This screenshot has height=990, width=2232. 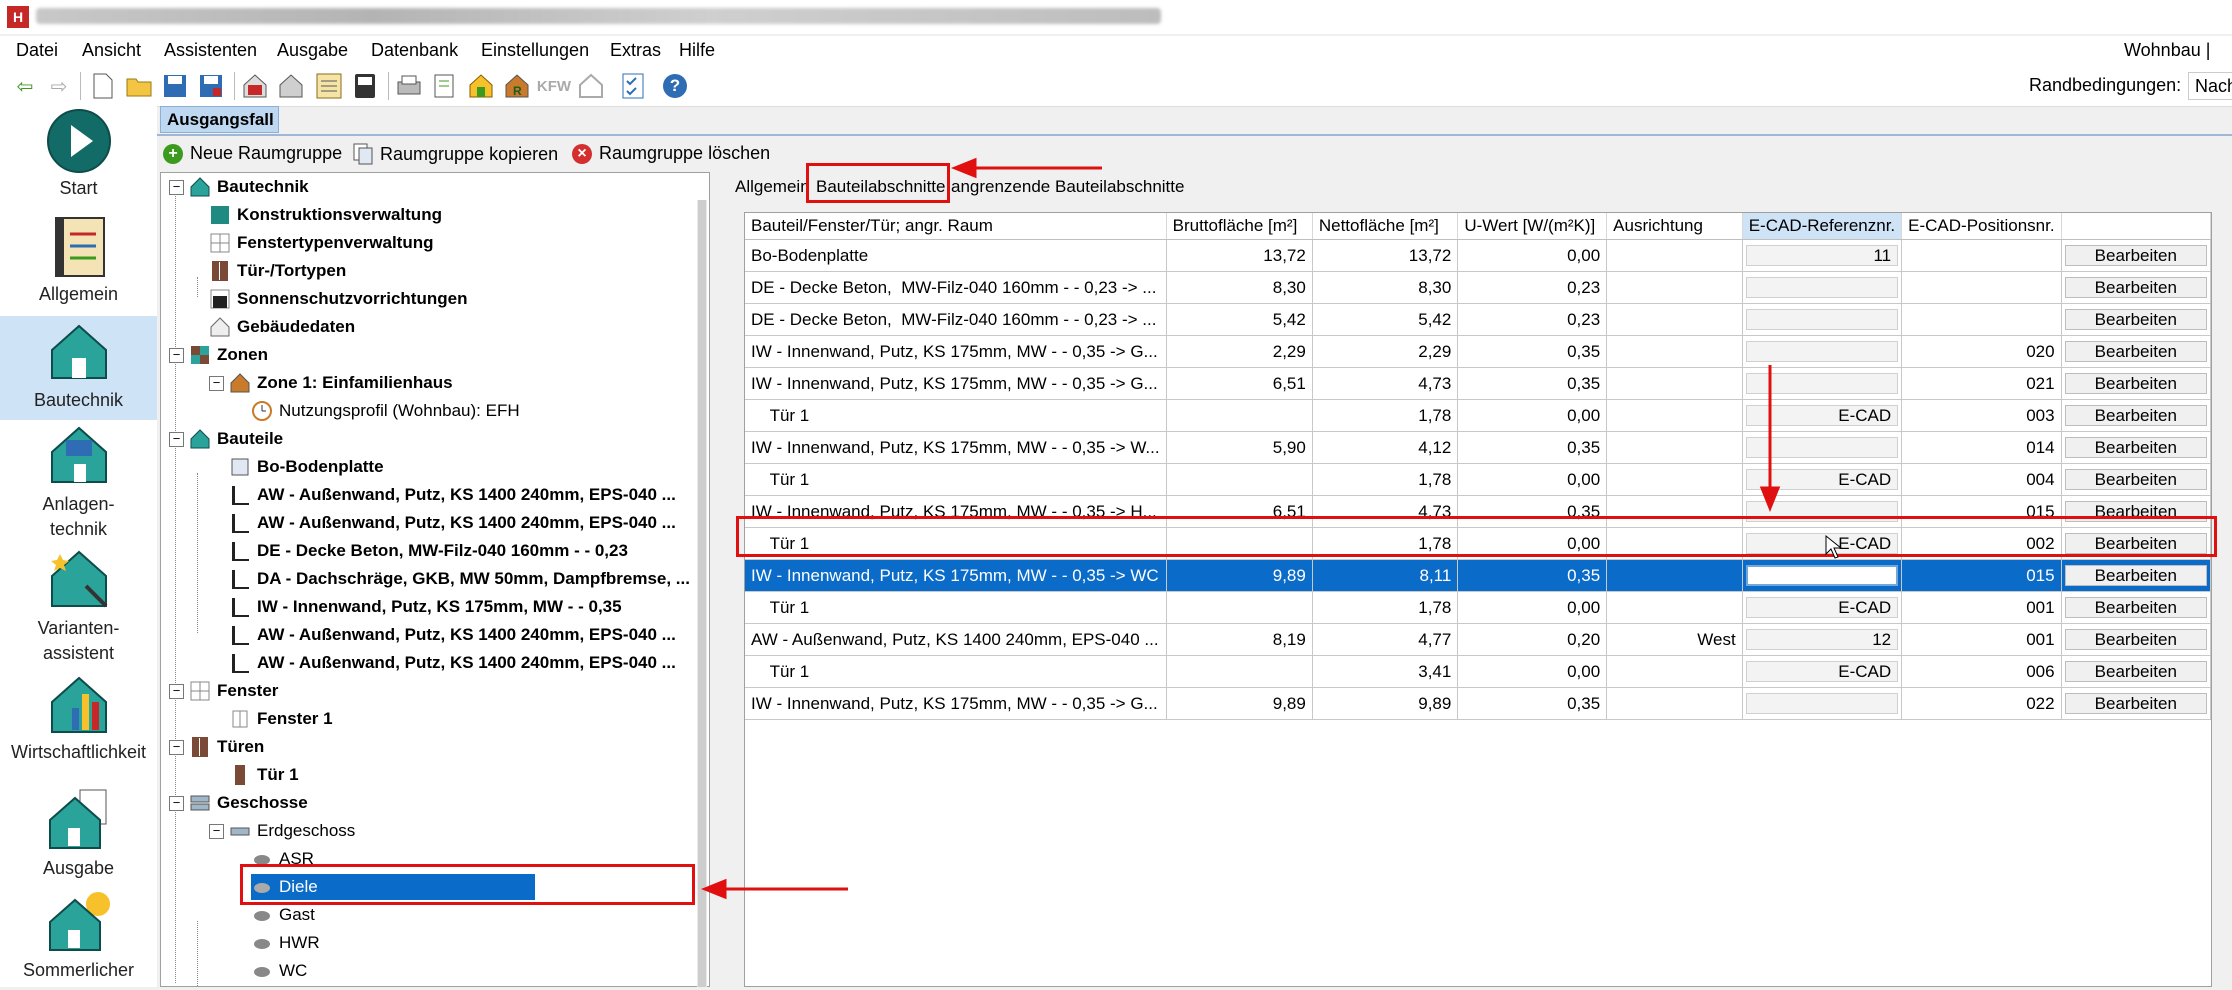 I want to click on tree-node-tuer-tortypen: Tür-/Tortypen, so click(x=277, y=271).